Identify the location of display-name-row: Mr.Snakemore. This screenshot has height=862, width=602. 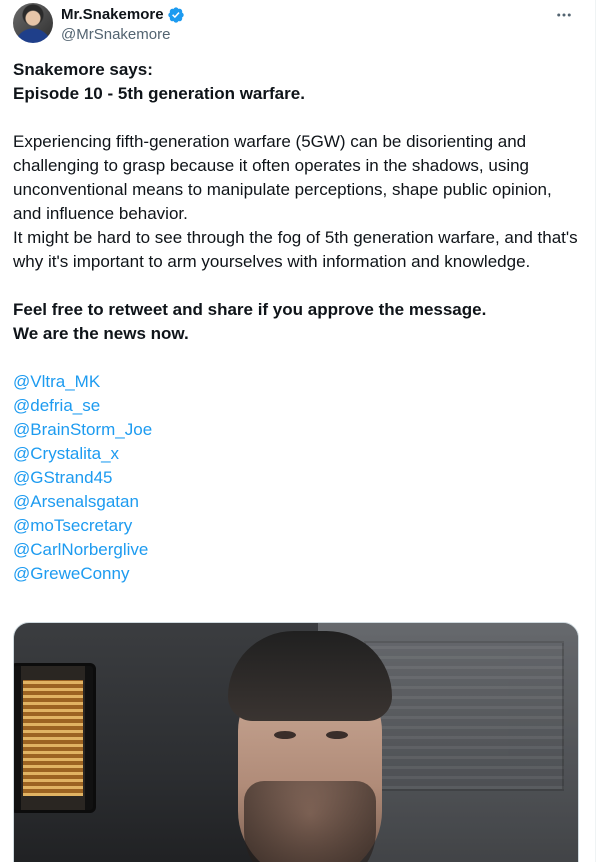
(123, 15).